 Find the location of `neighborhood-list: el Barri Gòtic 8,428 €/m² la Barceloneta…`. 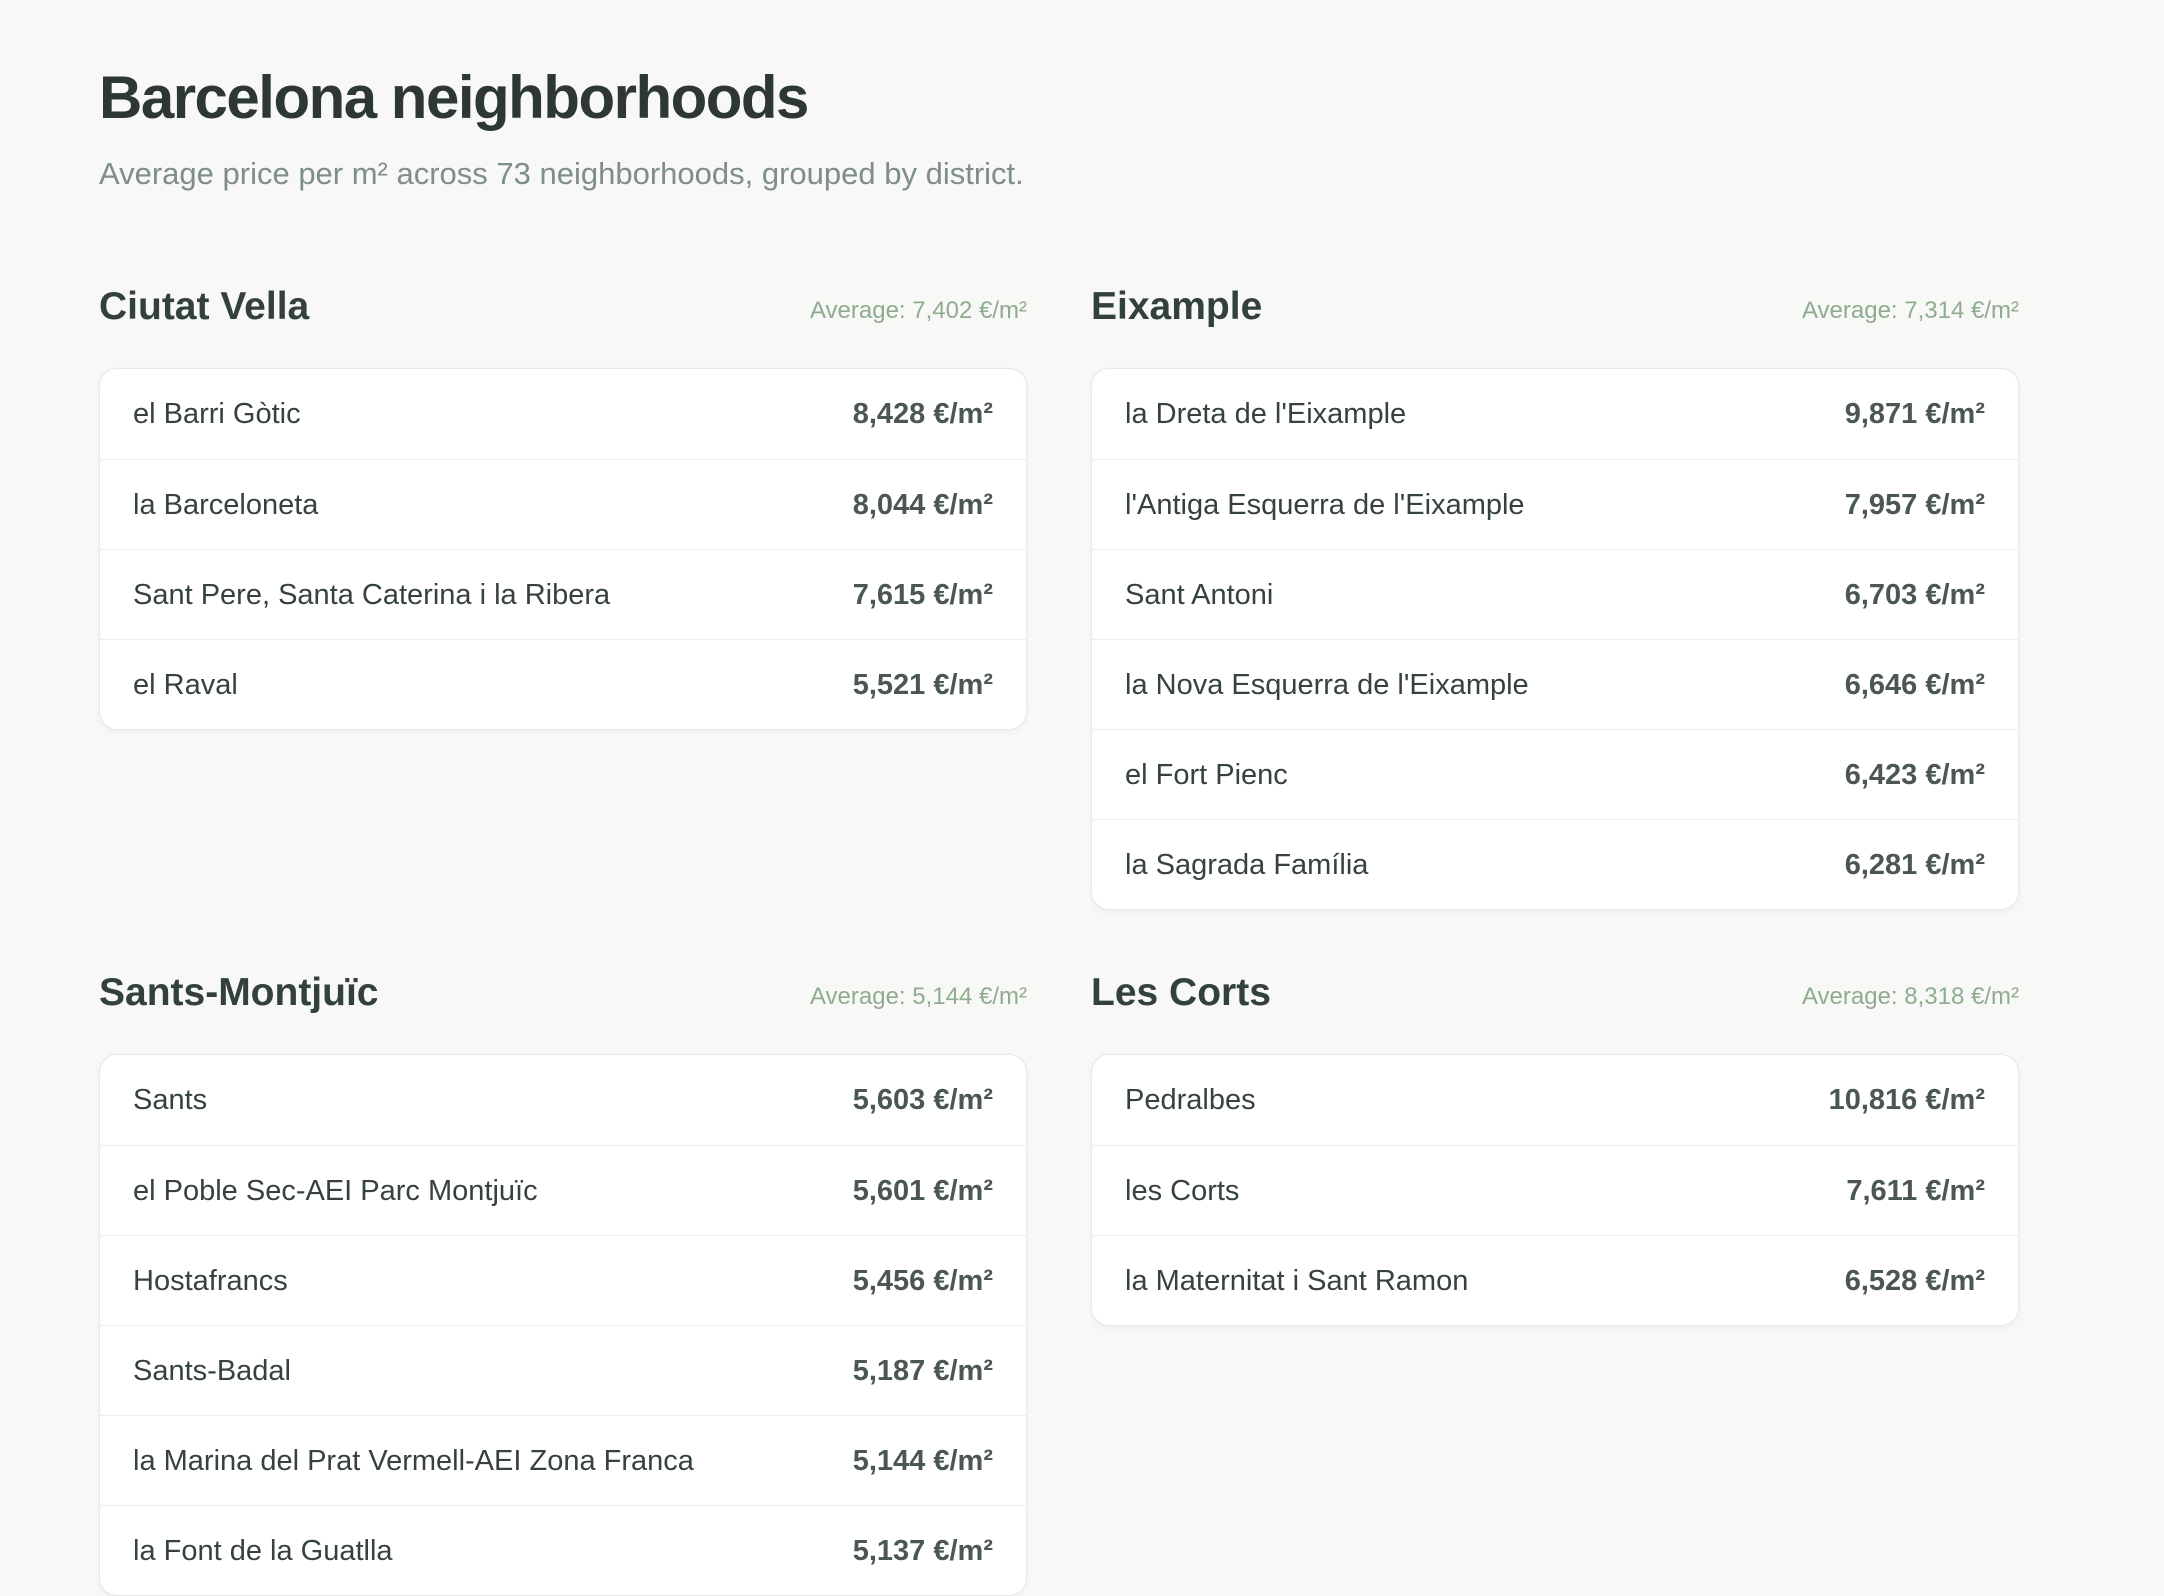

neighborhood-list: el Barri Gòtic 8,428 €/m² la Barceloneta… is located at coordinates (563, 549).